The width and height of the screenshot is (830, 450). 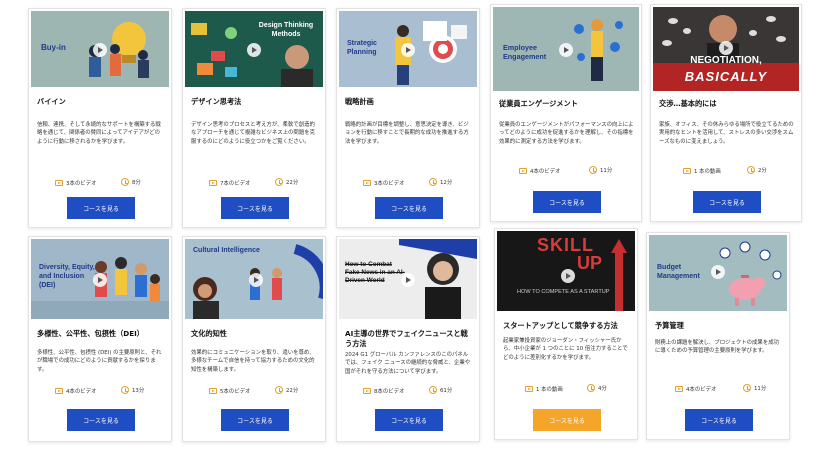 What do you see at coordinates (292, 391) in the screenshot?
I see `duration-label: 22分` at bounding box center [292, 391].